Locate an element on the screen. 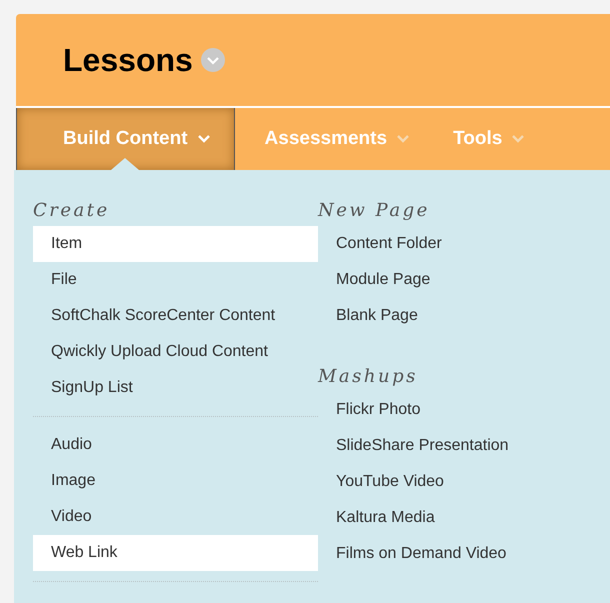 The height and width of the screenshot is (603, 610). menu-item: SlideShare Presentation is located at coordinates (463, 446).